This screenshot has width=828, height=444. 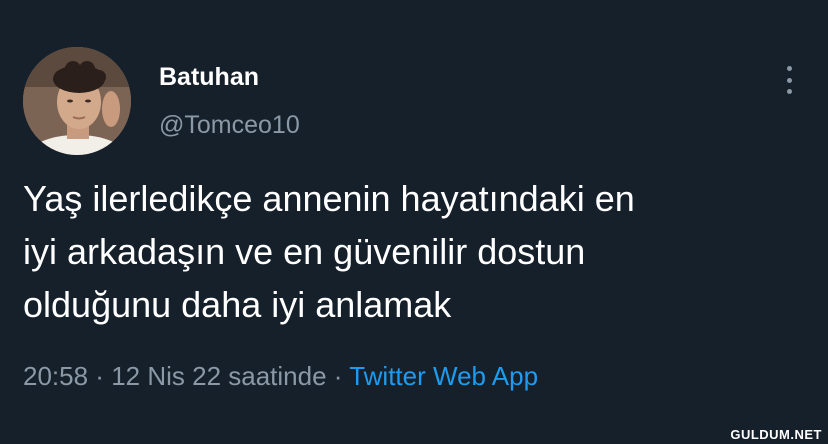 I want to click on avatar, so click(x=77, y=101).